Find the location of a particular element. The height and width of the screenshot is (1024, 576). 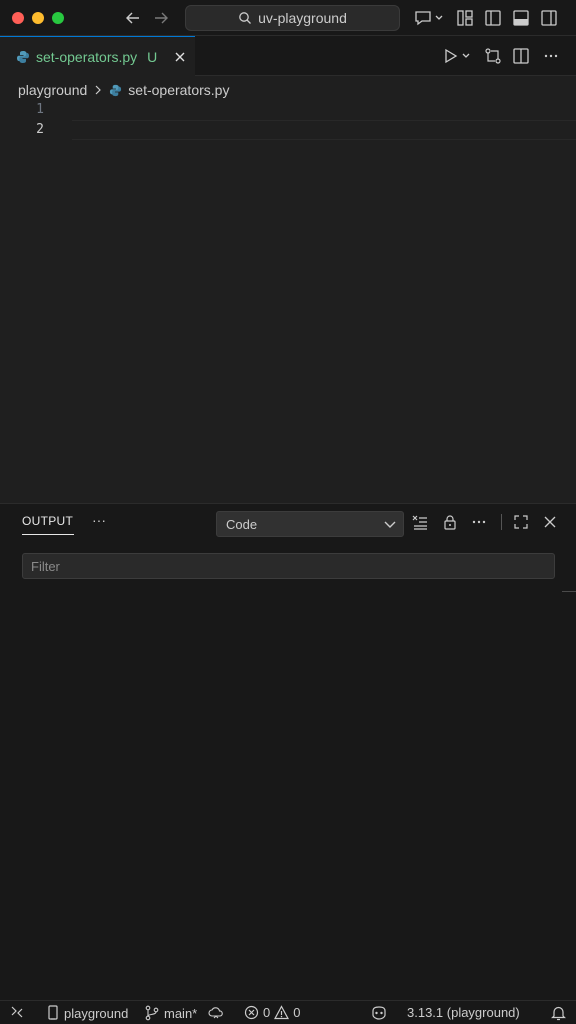

remote-indicator is located at coordinates (17, 1012).